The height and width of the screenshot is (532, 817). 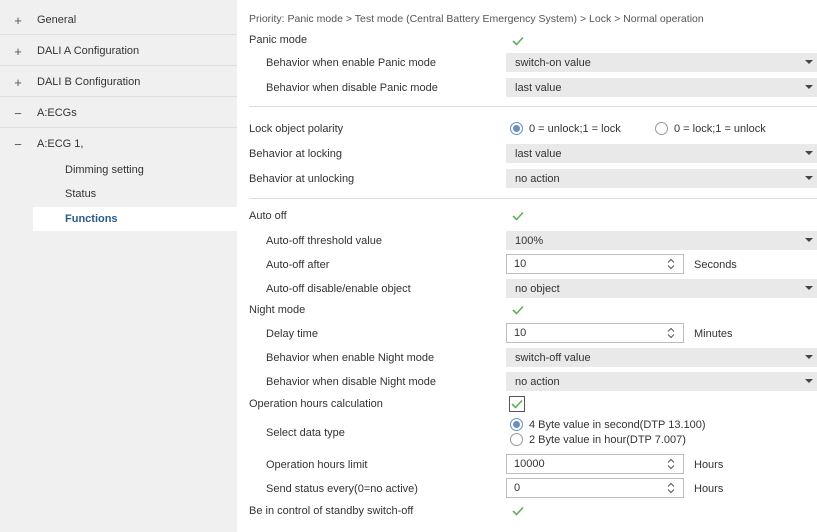 I want to click on night-mode-label: Night mode, so click(x=277, y=310).